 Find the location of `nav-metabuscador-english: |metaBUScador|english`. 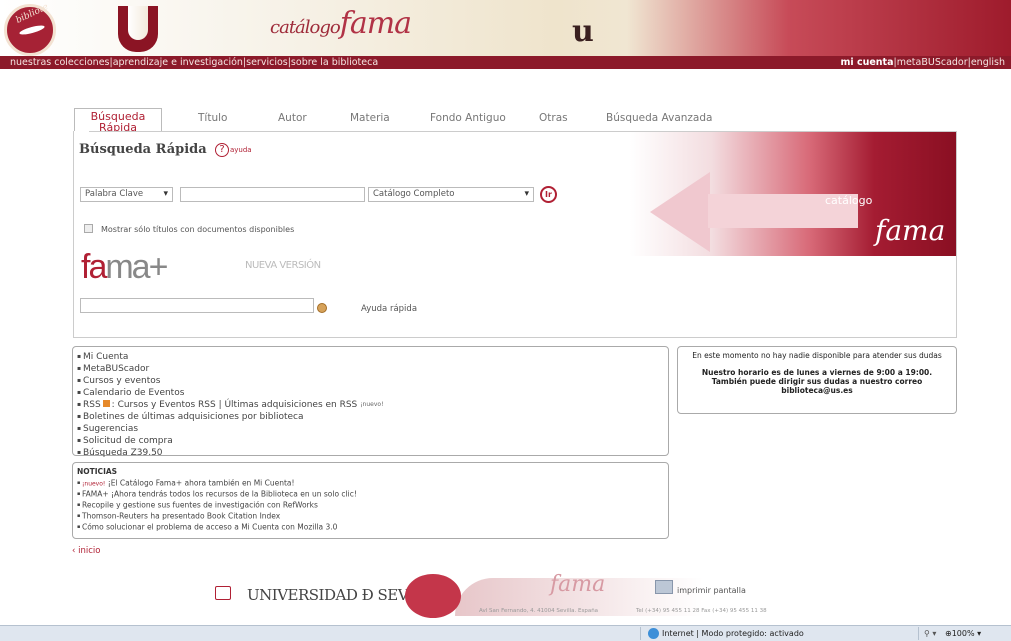

nav-metabuscador-english: |metaBUScador|english is located at coordinates (950, 62).